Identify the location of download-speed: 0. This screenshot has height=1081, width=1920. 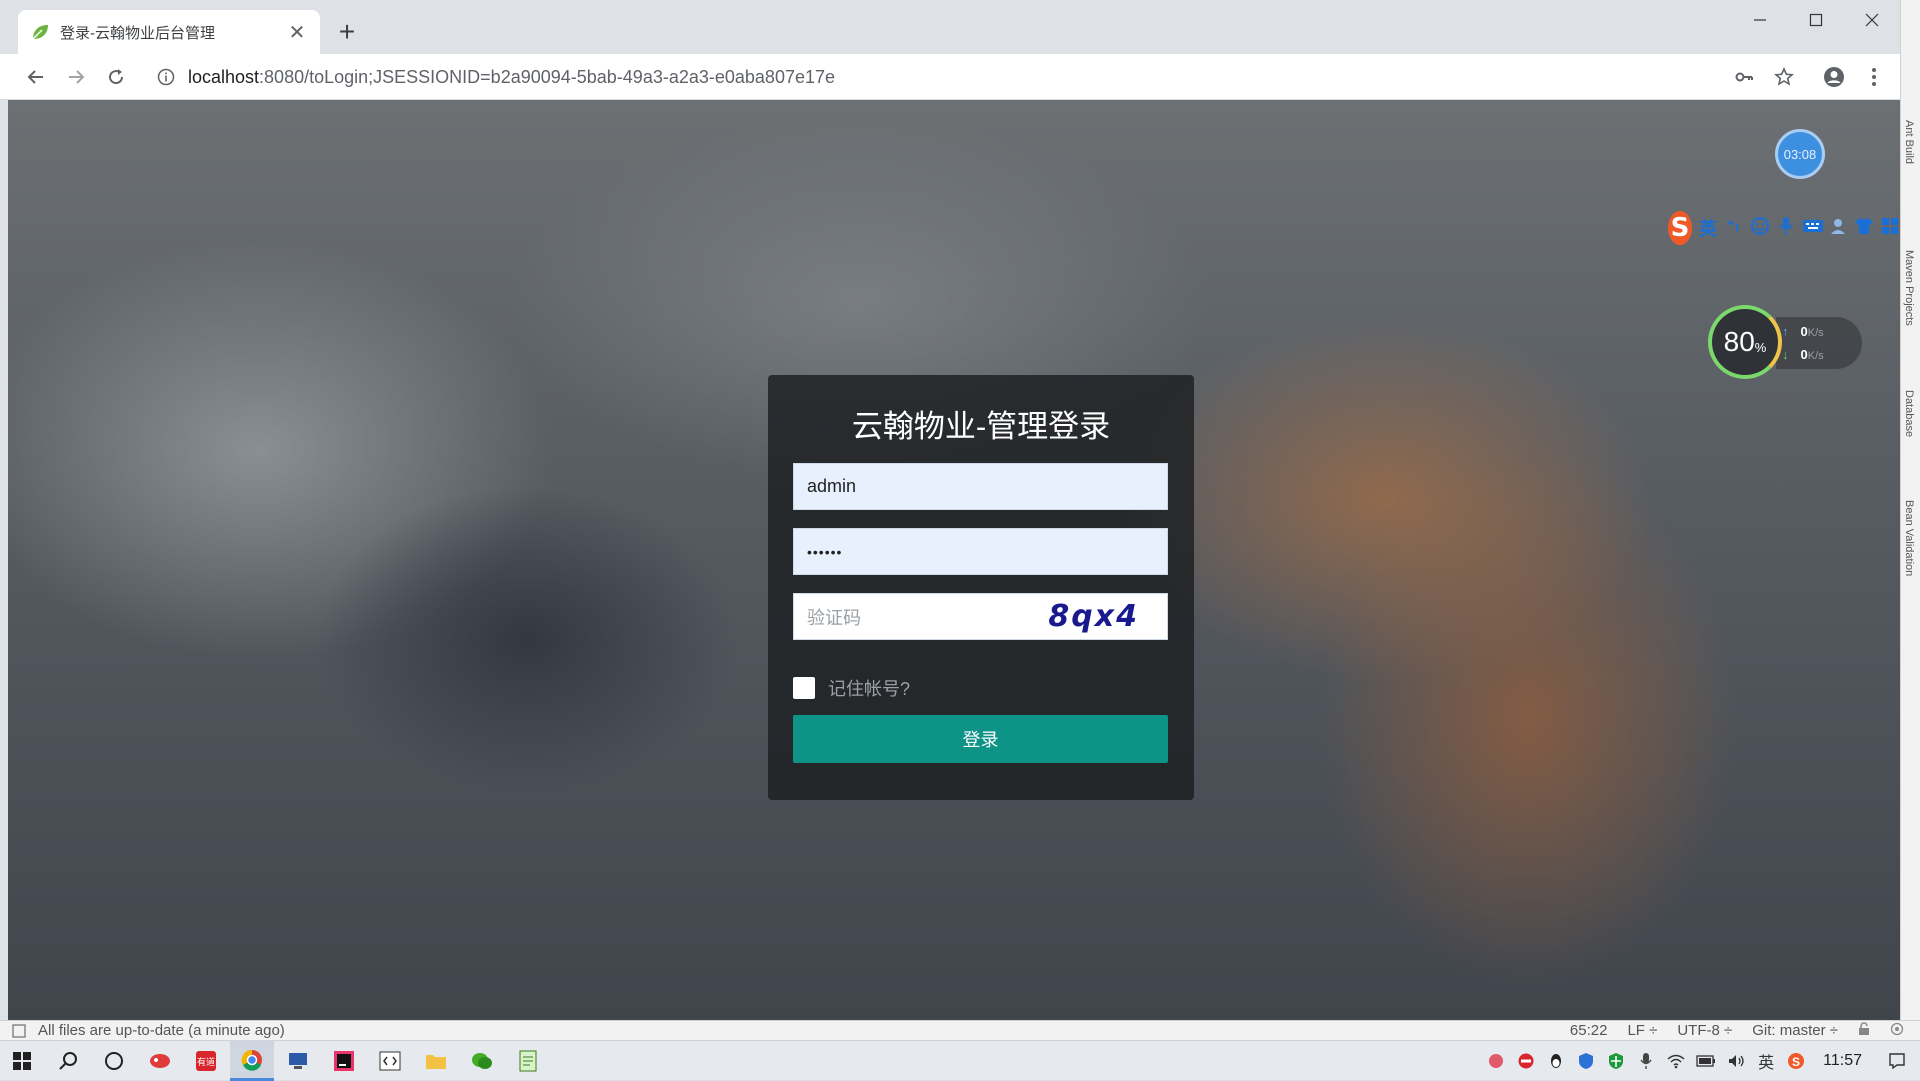
(1804, 354).